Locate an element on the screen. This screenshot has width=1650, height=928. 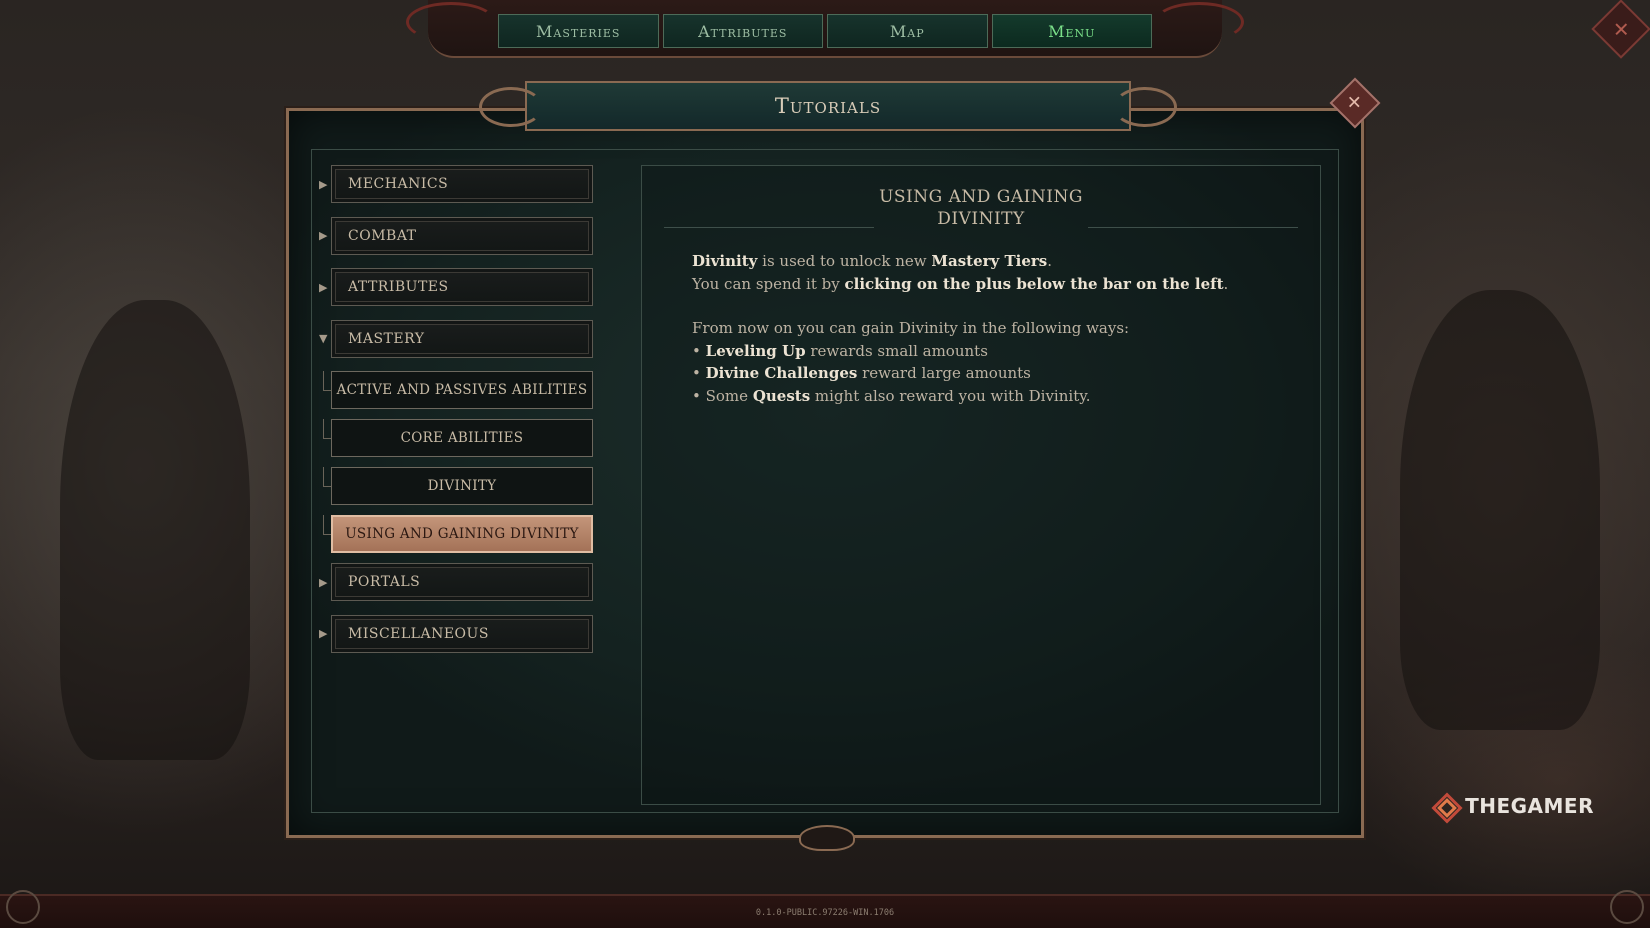
sub-item-label: ACTIVE AND PASSIVES ABILITIES is located at coordinates (462, 390).